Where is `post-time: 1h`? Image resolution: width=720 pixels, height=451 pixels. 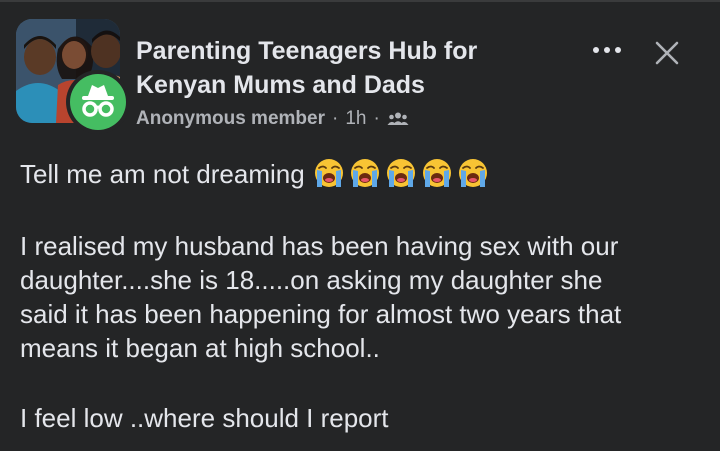 post-time: 1h is located at coordinates (355, 119).